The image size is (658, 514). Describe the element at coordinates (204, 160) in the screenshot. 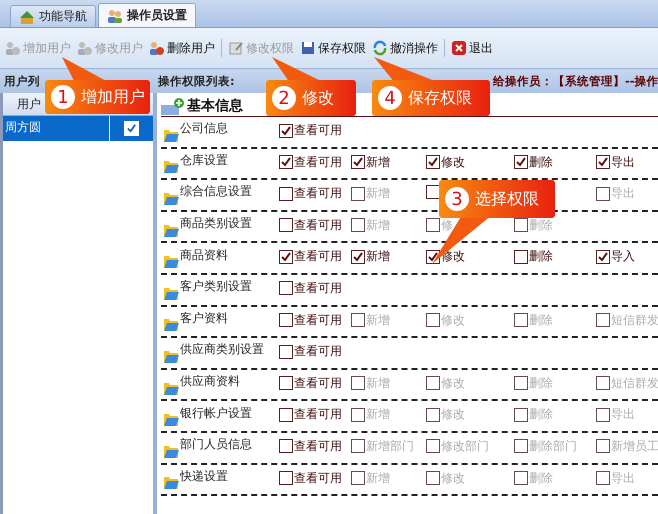

I see `permission-name: 仓库设置` at that location.